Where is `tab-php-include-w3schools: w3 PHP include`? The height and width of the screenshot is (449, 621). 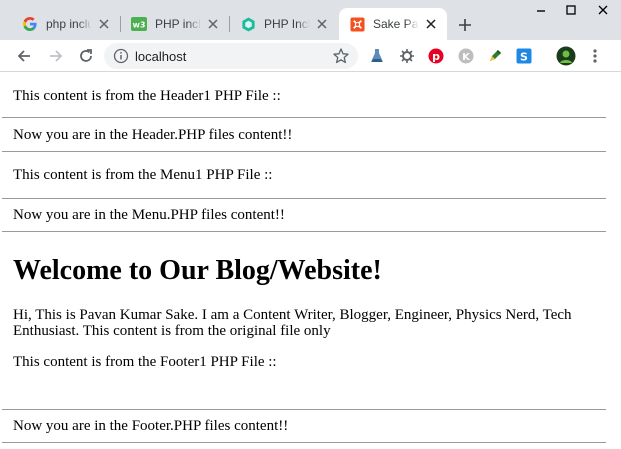
tab-php-include-w3schools: w3 PHP include is located at coordinates (175, 24).